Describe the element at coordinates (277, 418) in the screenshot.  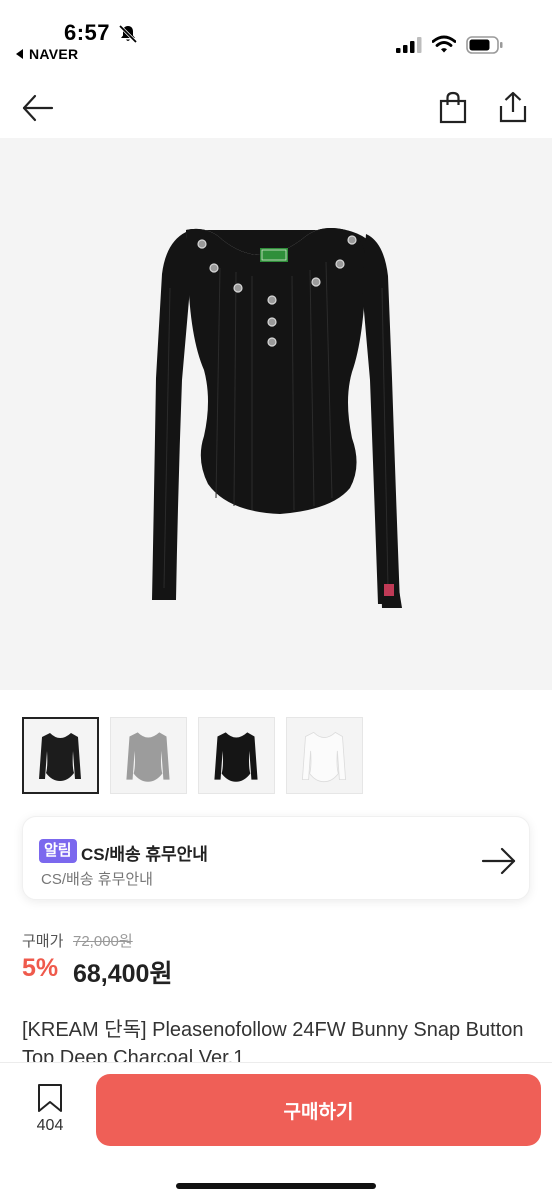
I see `sweater-illustration` at that location.